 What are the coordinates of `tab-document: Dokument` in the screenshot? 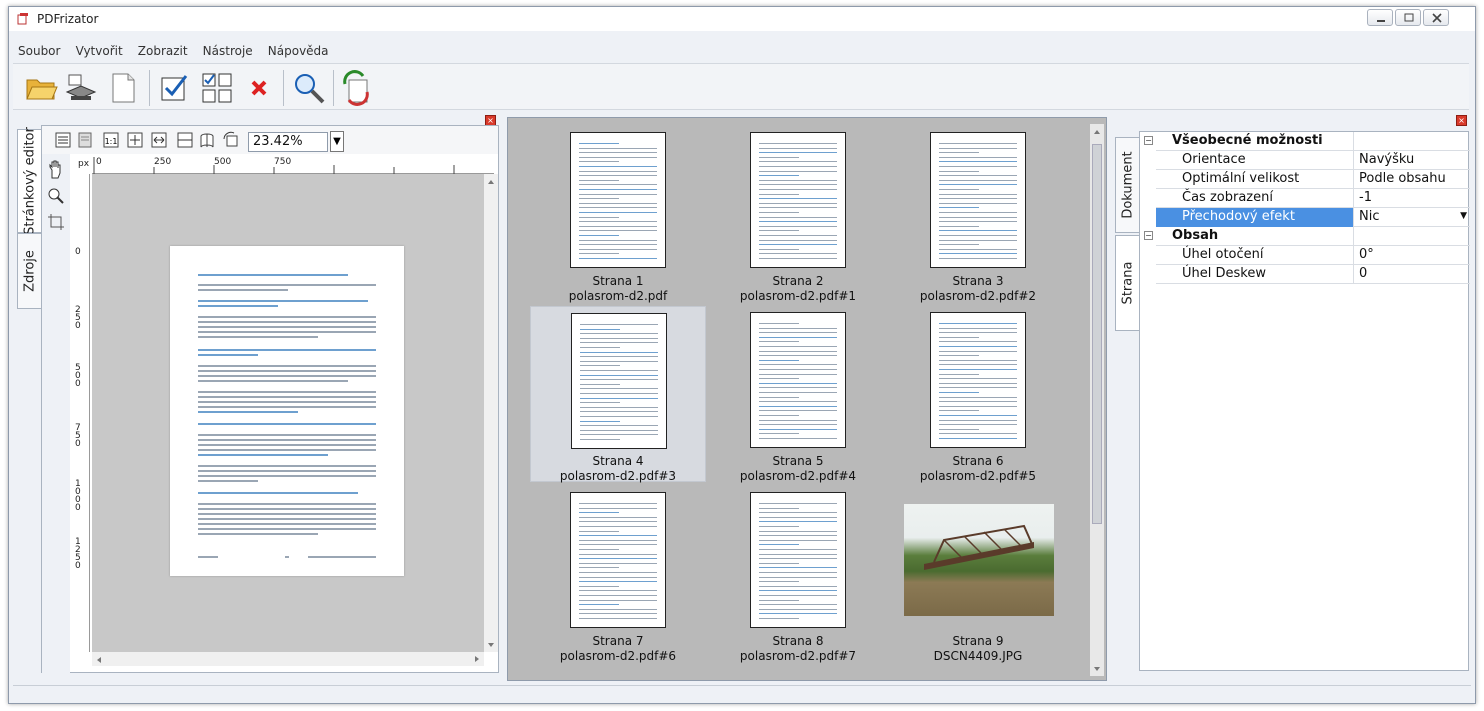 It's located at (1127, 185).